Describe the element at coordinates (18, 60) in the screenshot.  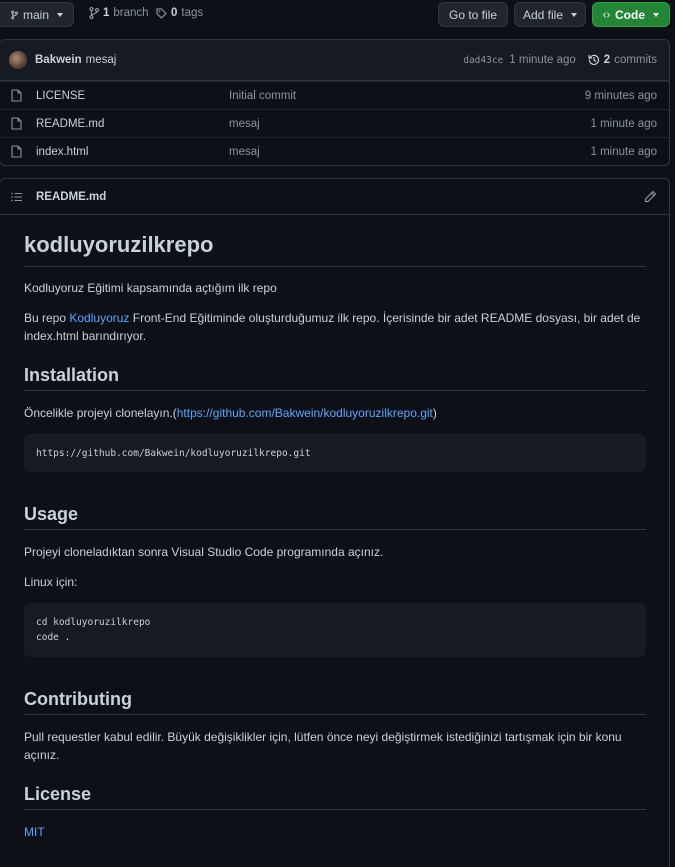
I see `avatar` at that location.